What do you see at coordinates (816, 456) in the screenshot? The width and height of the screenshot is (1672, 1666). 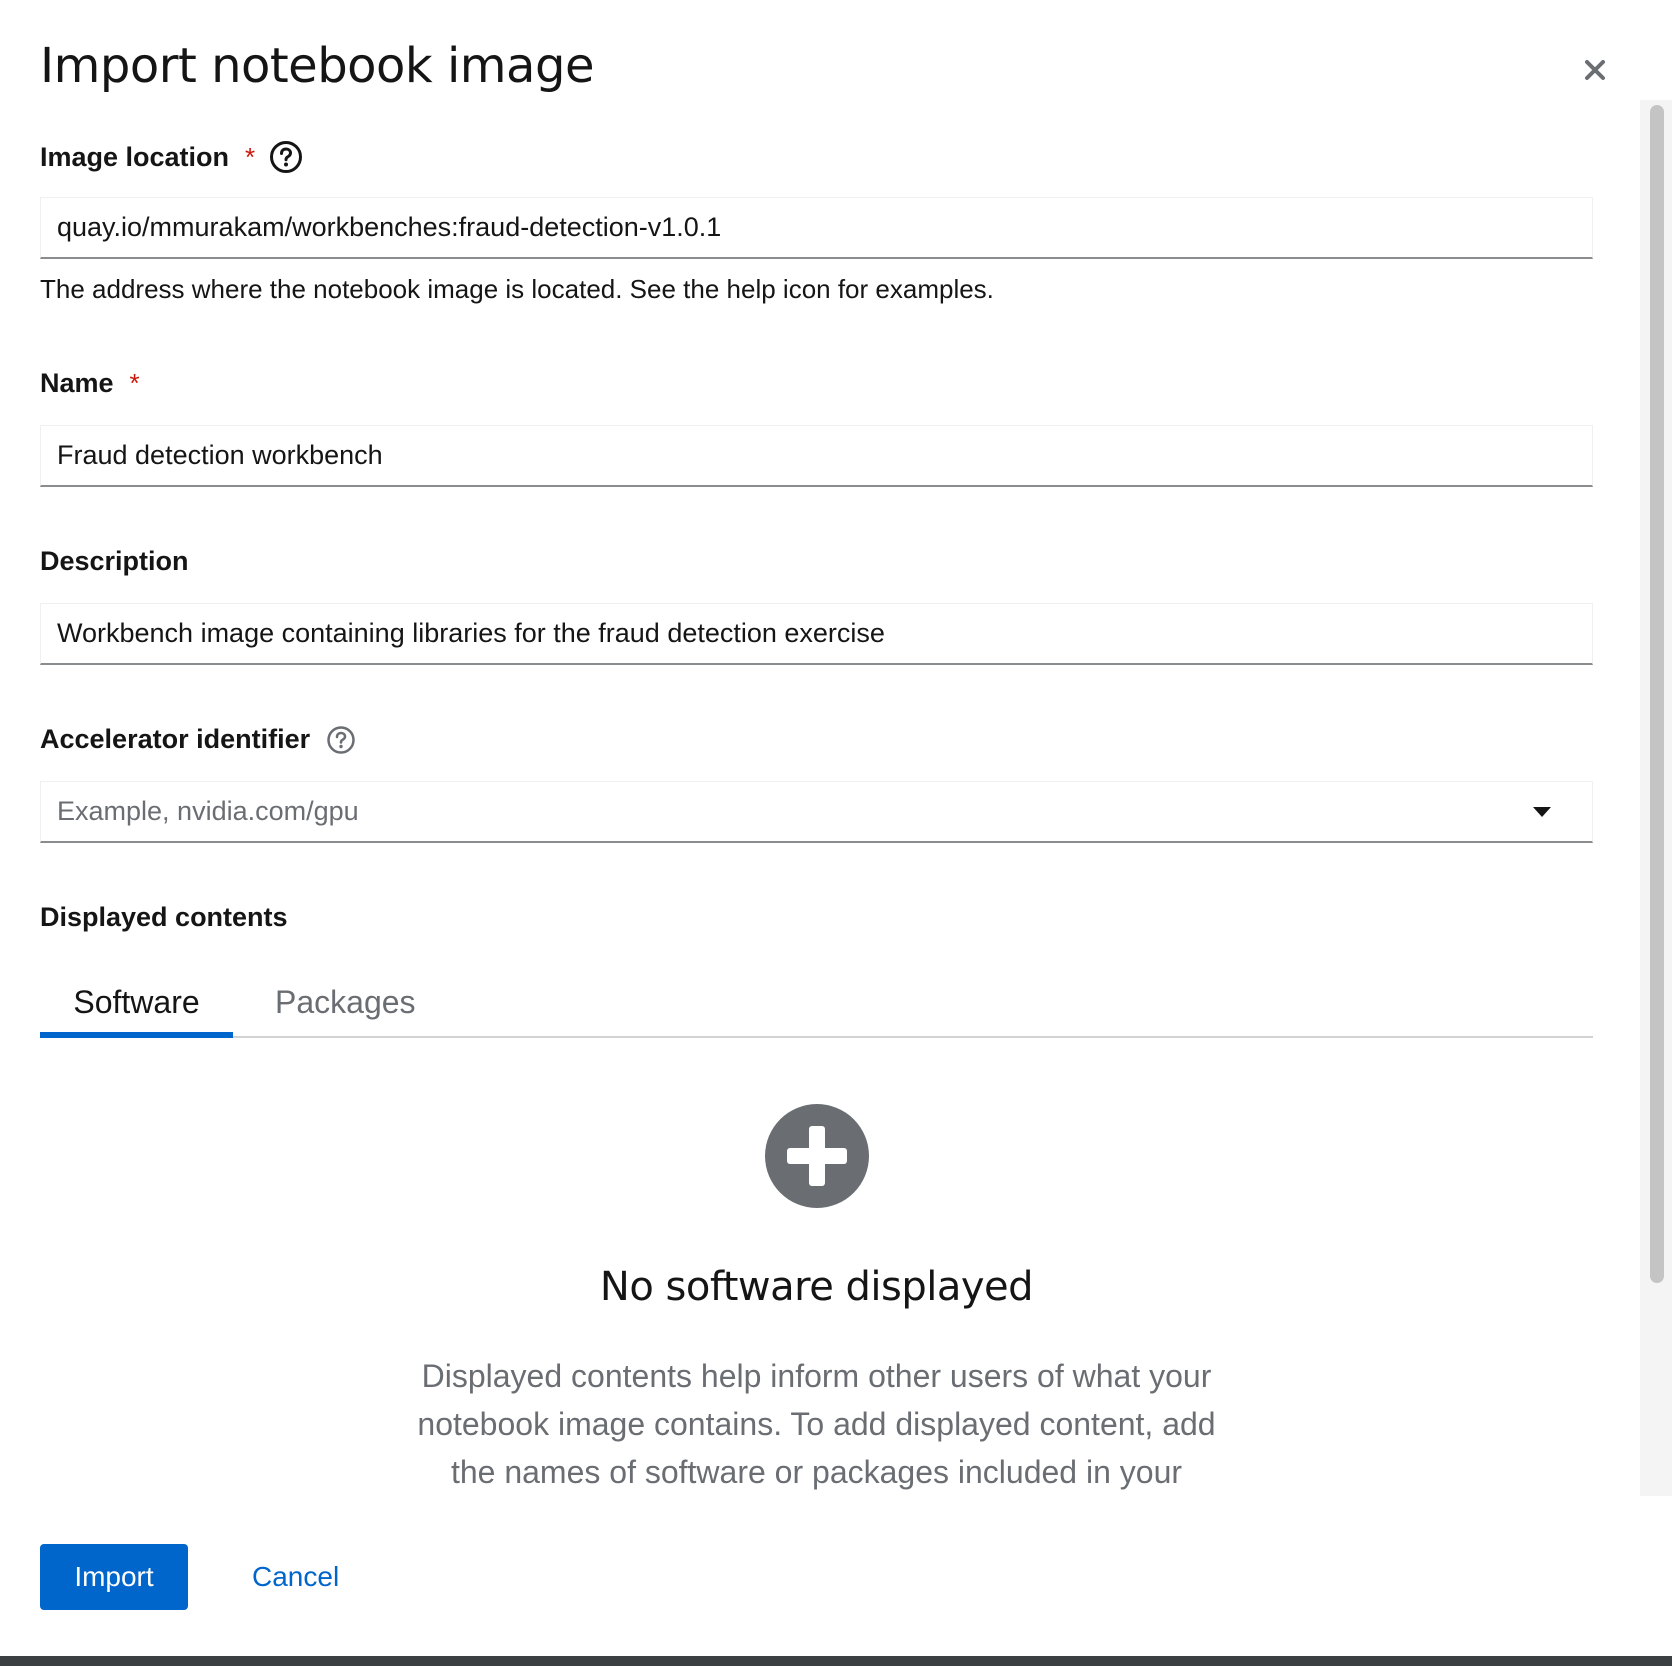 I see `name-input: Fraud detection workbench` at bounding box center [816, 456].